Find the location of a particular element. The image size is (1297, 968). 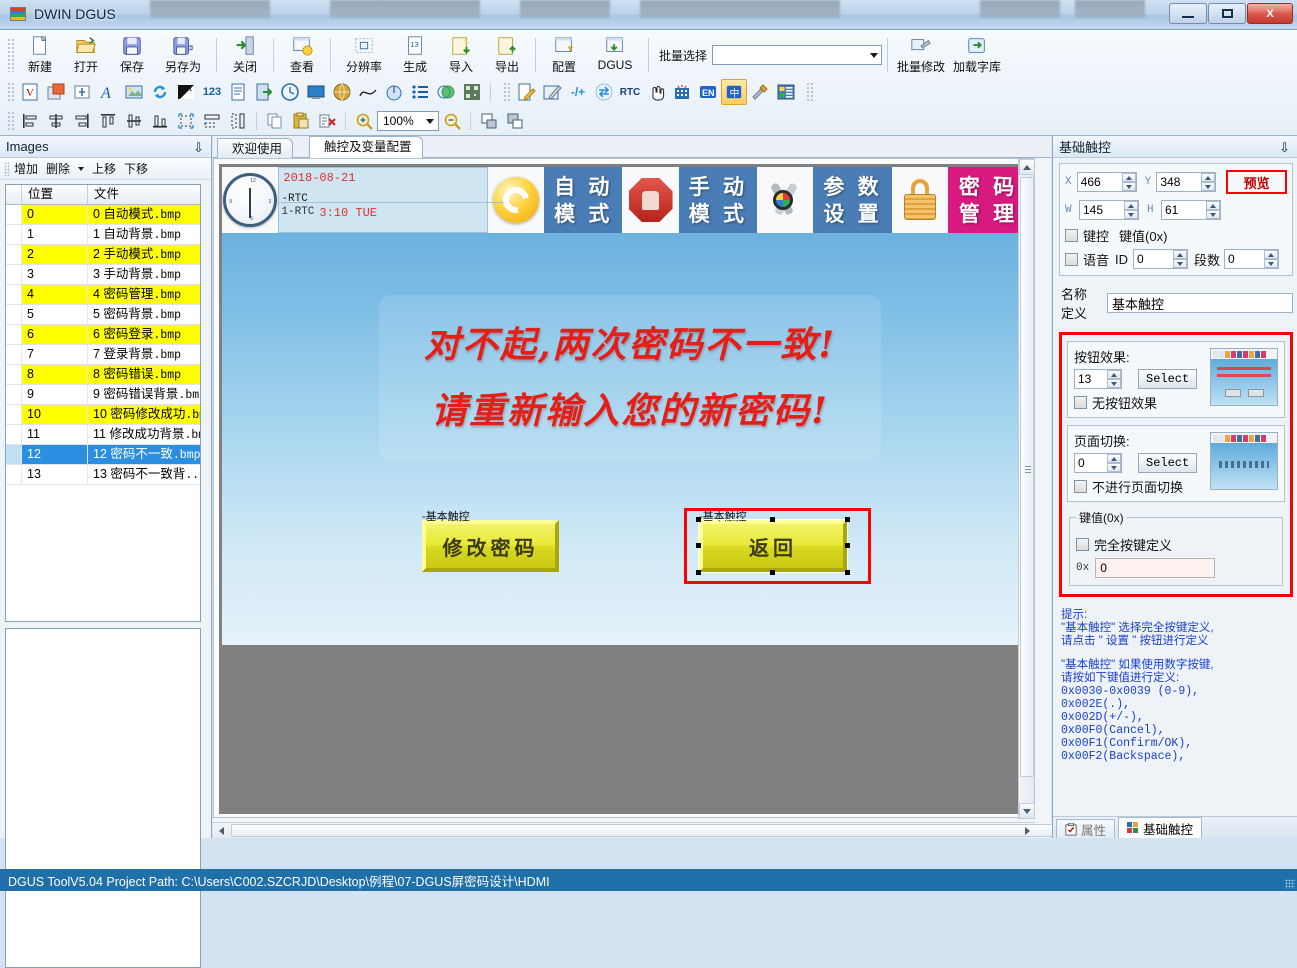

nav-icon-manual is located at coordinates (650, 200).